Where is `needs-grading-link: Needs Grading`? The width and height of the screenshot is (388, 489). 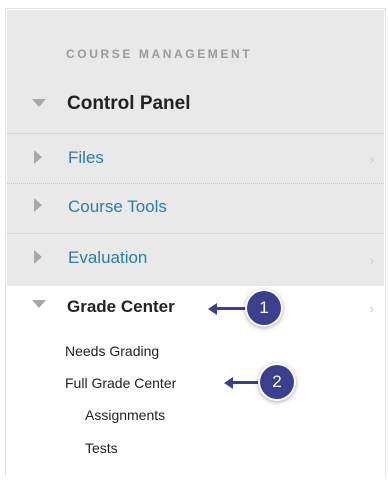
needs-grading-link: Needs Grading is located at coordinates (112, 351).